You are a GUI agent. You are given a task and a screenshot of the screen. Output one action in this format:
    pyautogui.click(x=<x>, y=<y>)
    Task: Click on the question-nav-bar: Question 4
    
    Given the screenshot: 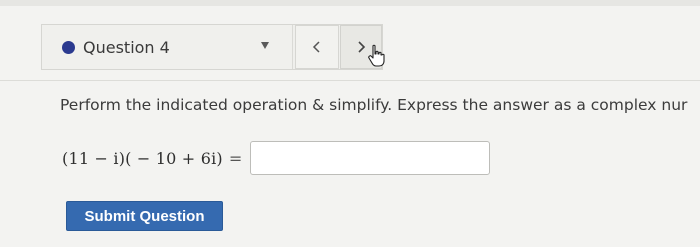 What is the action you would take?
    pyautogui.click(x=212, y=47)
    